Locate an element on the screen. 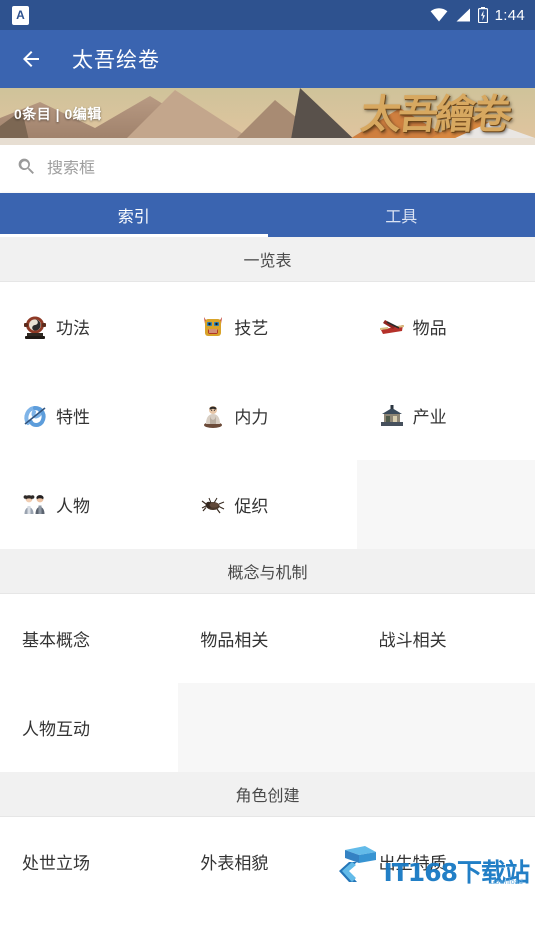 Image resolution: width=535 pixels, height=951 pixels. hero-banner: 0条目 | 0编辑 太吾繪卷 is located at coordinates (267, 116).